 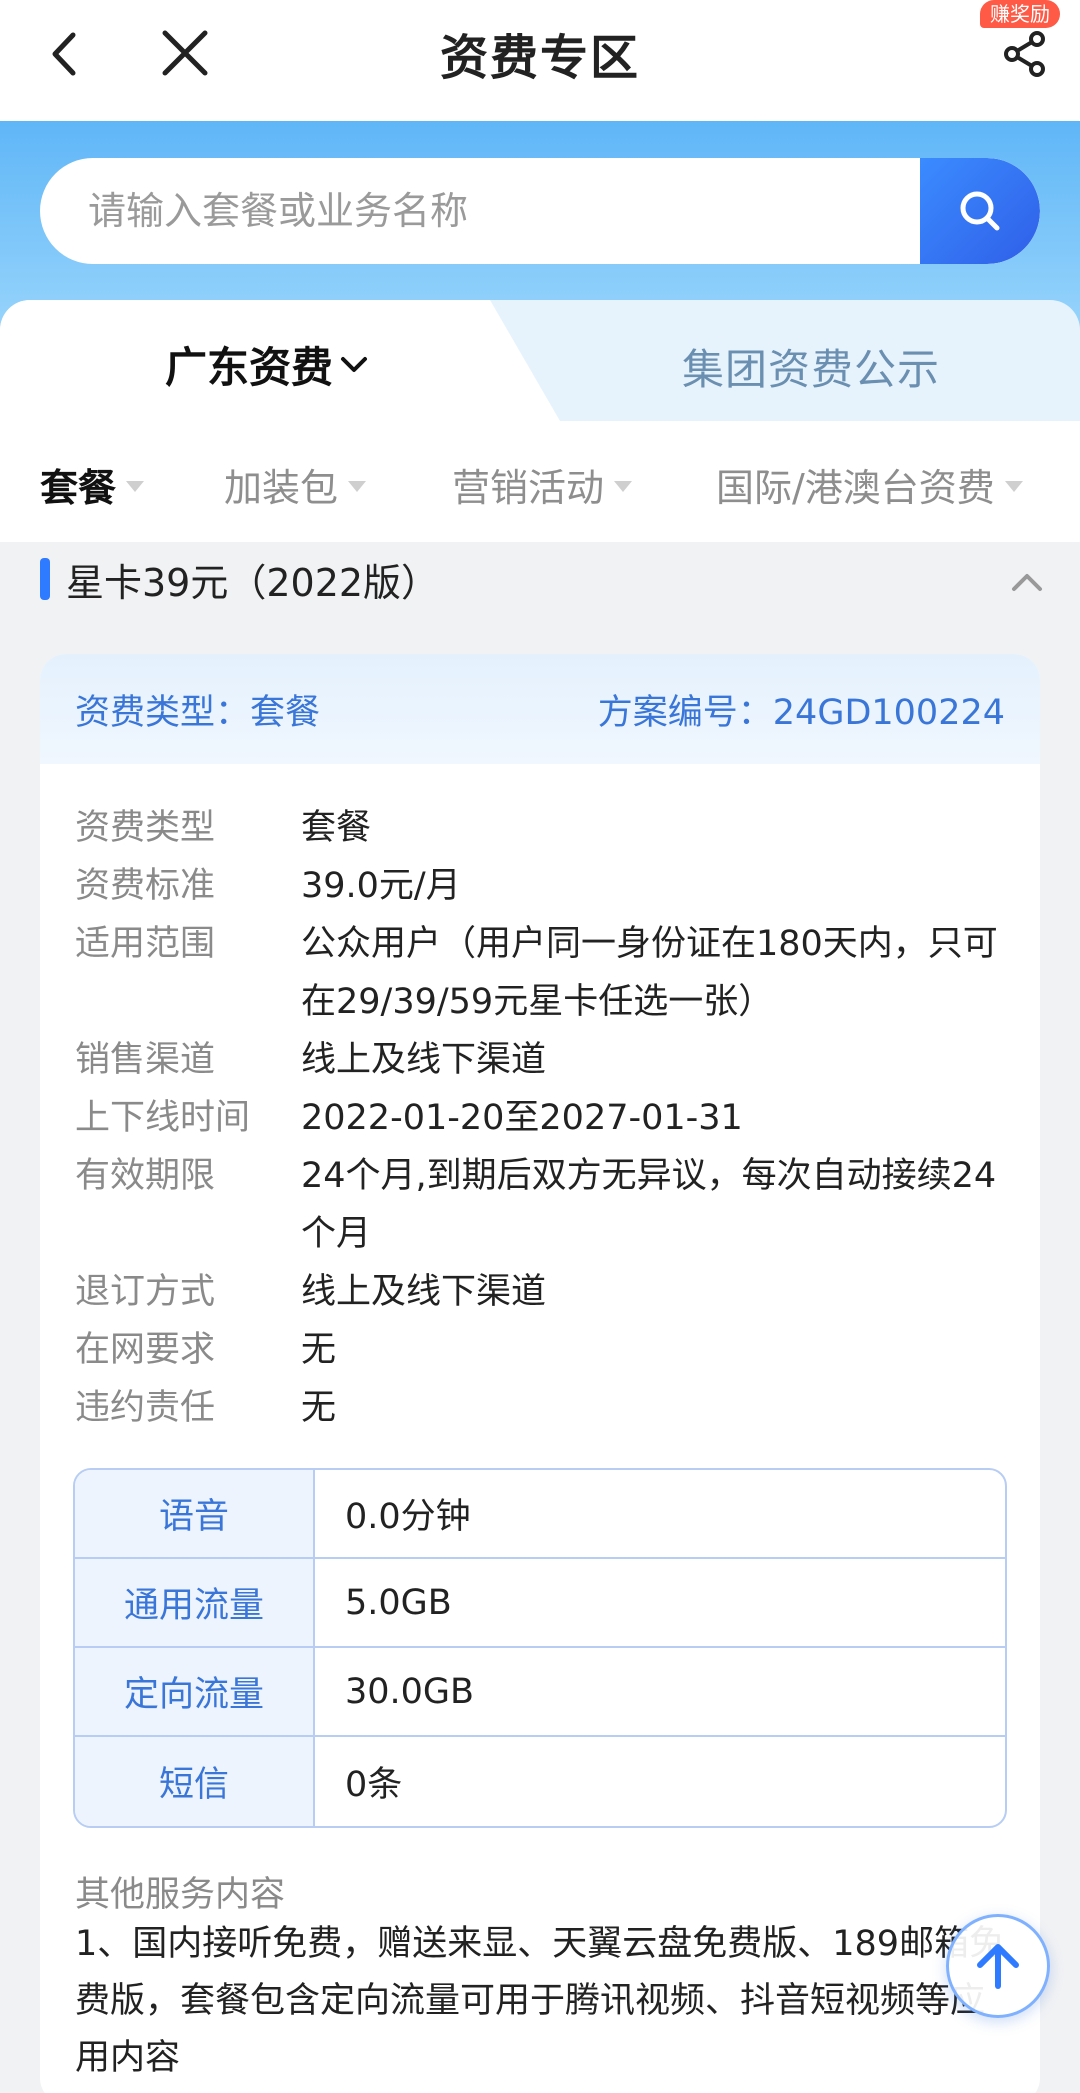 I want to click on section-accent-bar, so click(x=45, y=579).